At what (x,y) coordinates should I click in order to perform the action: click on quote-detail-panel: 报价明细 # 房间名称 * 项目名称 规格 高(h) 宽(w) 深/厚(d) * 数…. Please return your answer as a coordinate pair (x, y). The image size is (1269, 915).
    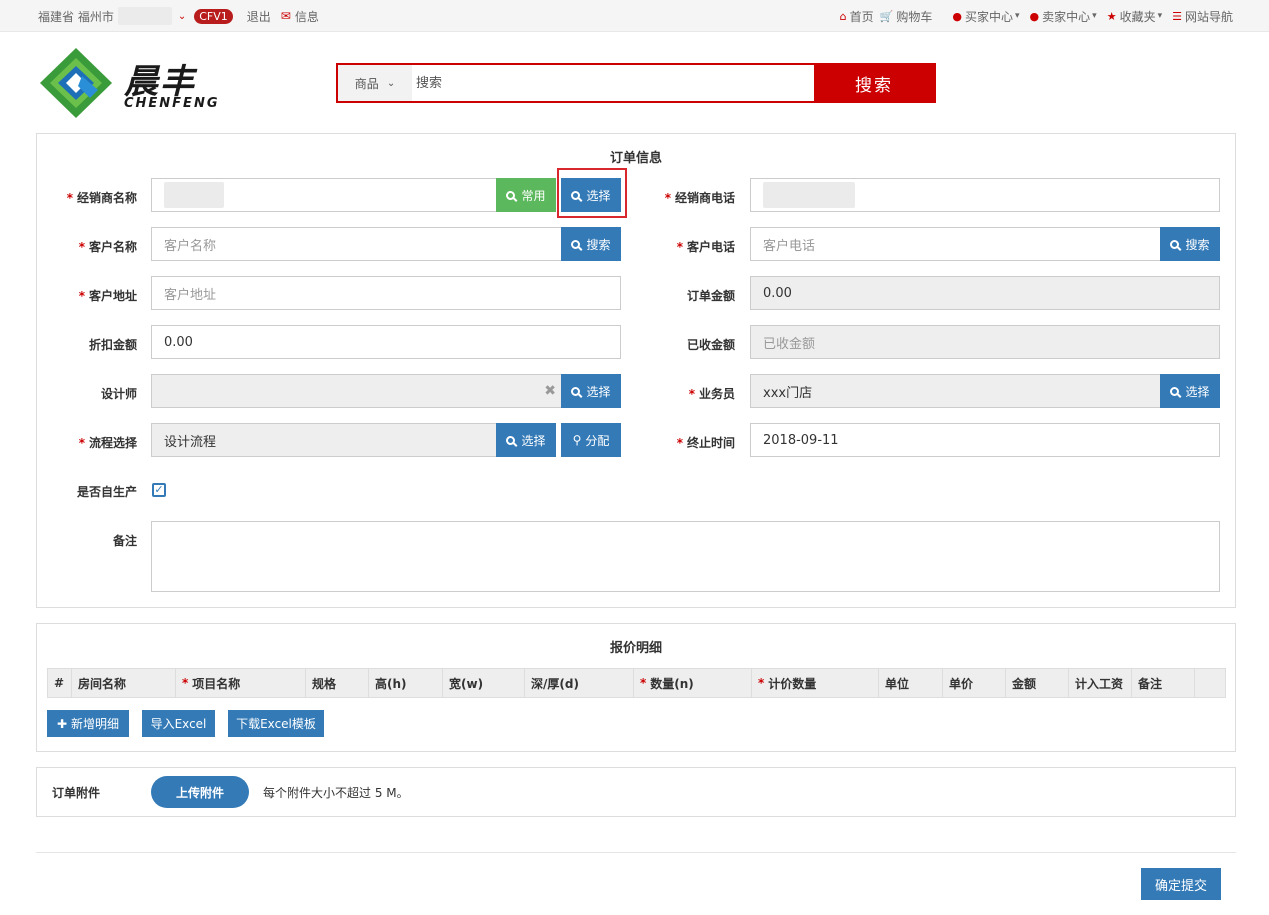
    Looking at the image, I should click on (636, 687).